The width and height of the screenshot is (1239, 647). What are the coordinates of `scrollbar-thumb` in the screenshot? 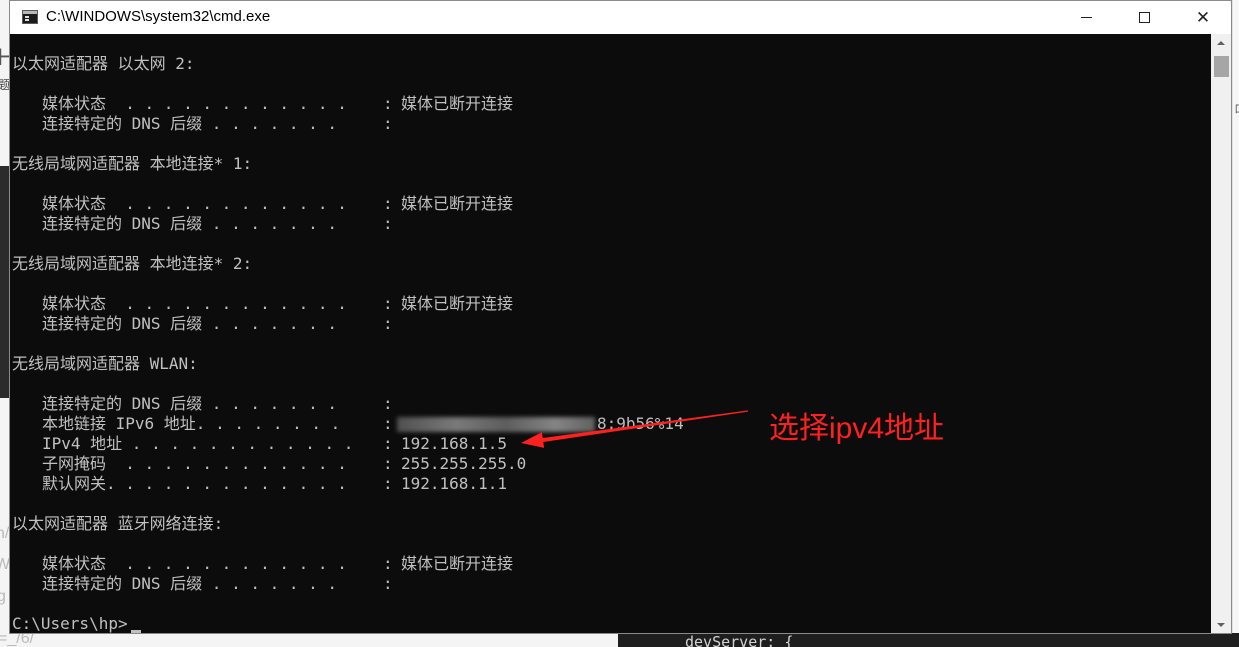 It's located at (1221, 66).